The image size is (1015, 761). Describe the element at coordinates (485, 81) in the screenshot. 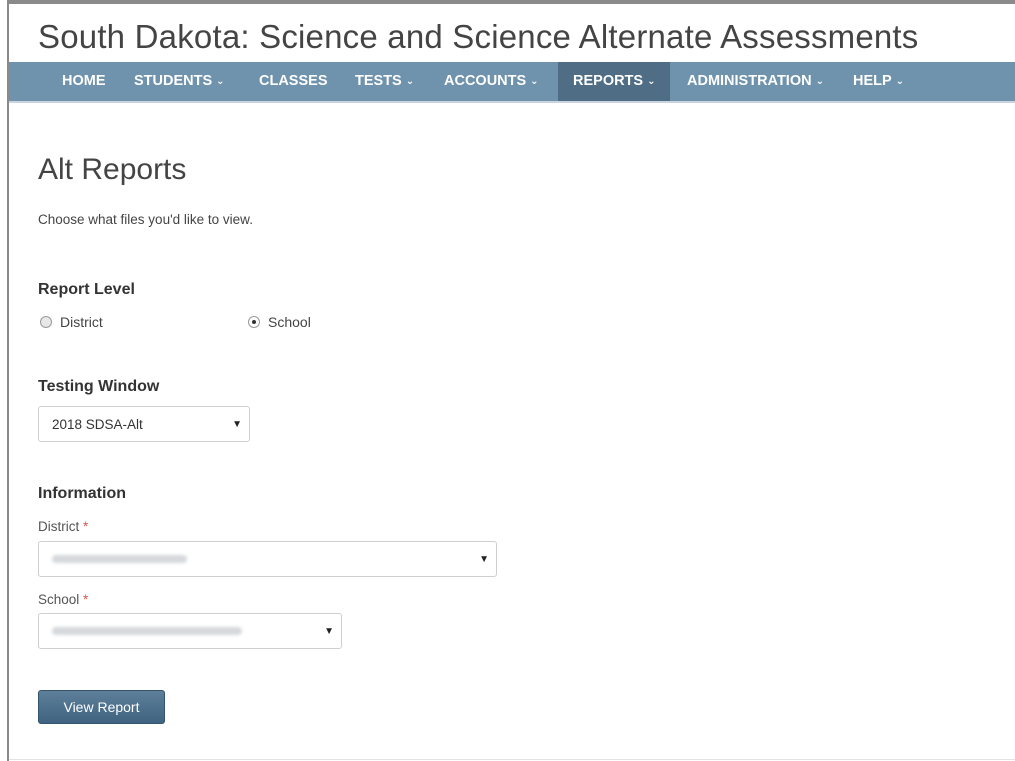

I see `nav-label: ACCOUNTS` at that location.